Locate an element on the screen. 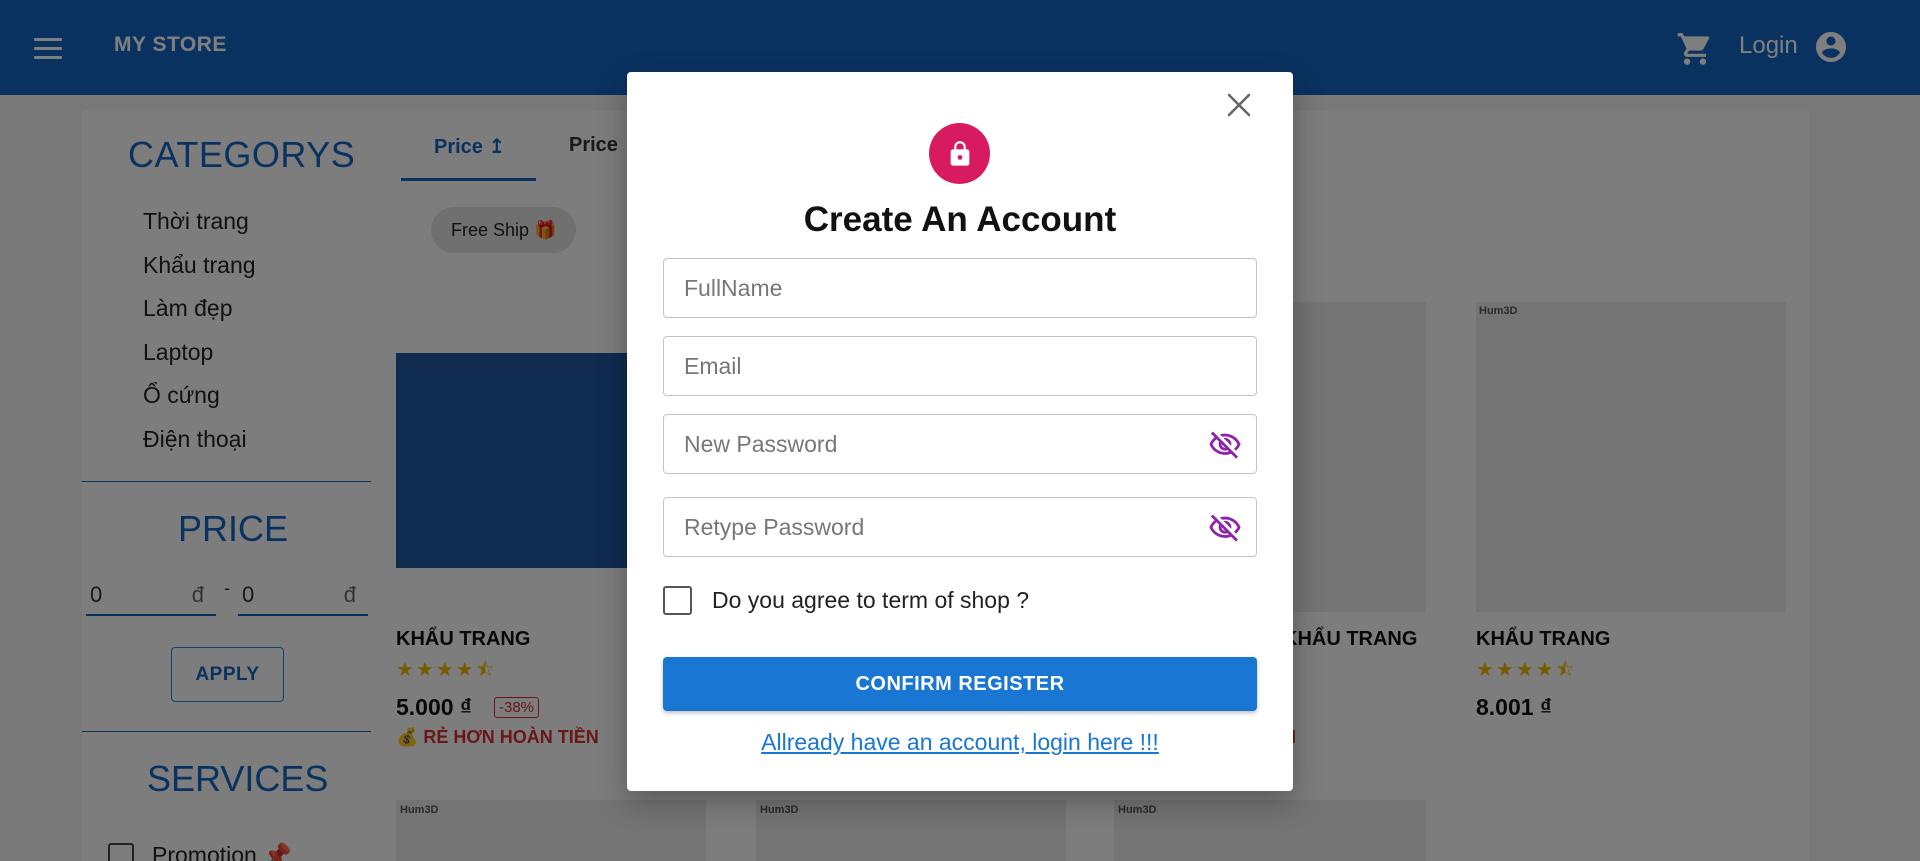 This screenshot has height=861, width=1920. retype-password-field is located at coordinates (960, 527).